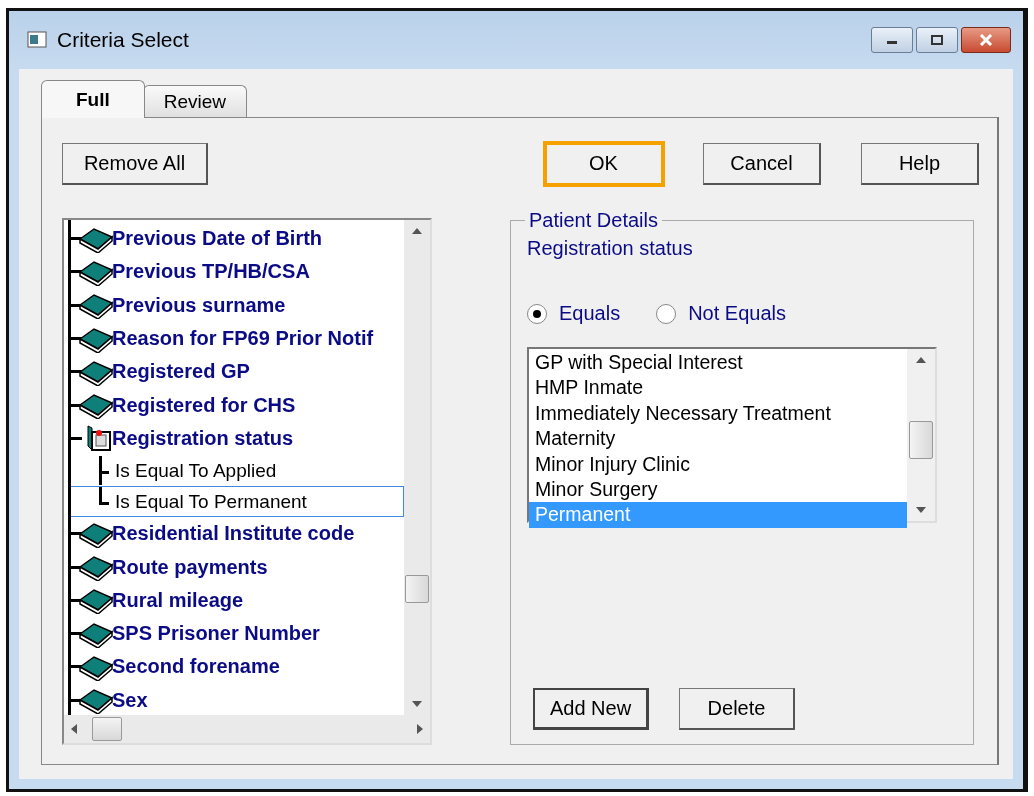 This screenshot has height=796, width=1034. What do you see at coordinates (237, 502) in the screenshot?
I see `tree-child-item: Is Equal To Permanent` at bounding box center [237, 502].